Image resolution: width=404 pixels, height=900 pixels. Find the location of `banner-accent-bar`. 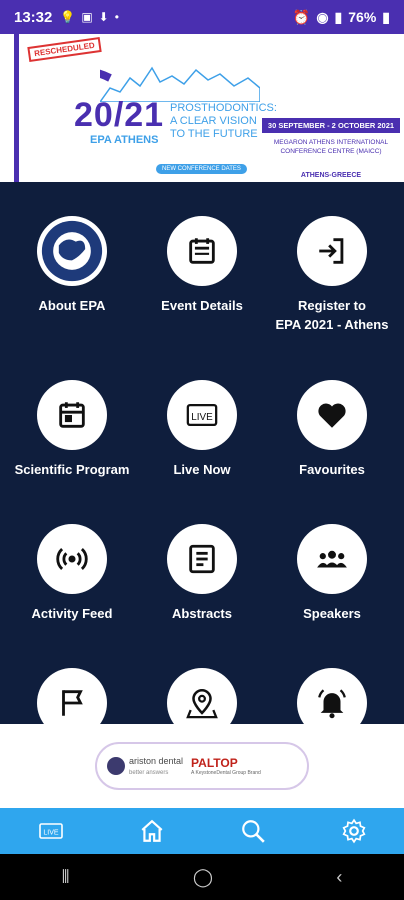

banner-accent-bar is located at coordinates (16, 108).